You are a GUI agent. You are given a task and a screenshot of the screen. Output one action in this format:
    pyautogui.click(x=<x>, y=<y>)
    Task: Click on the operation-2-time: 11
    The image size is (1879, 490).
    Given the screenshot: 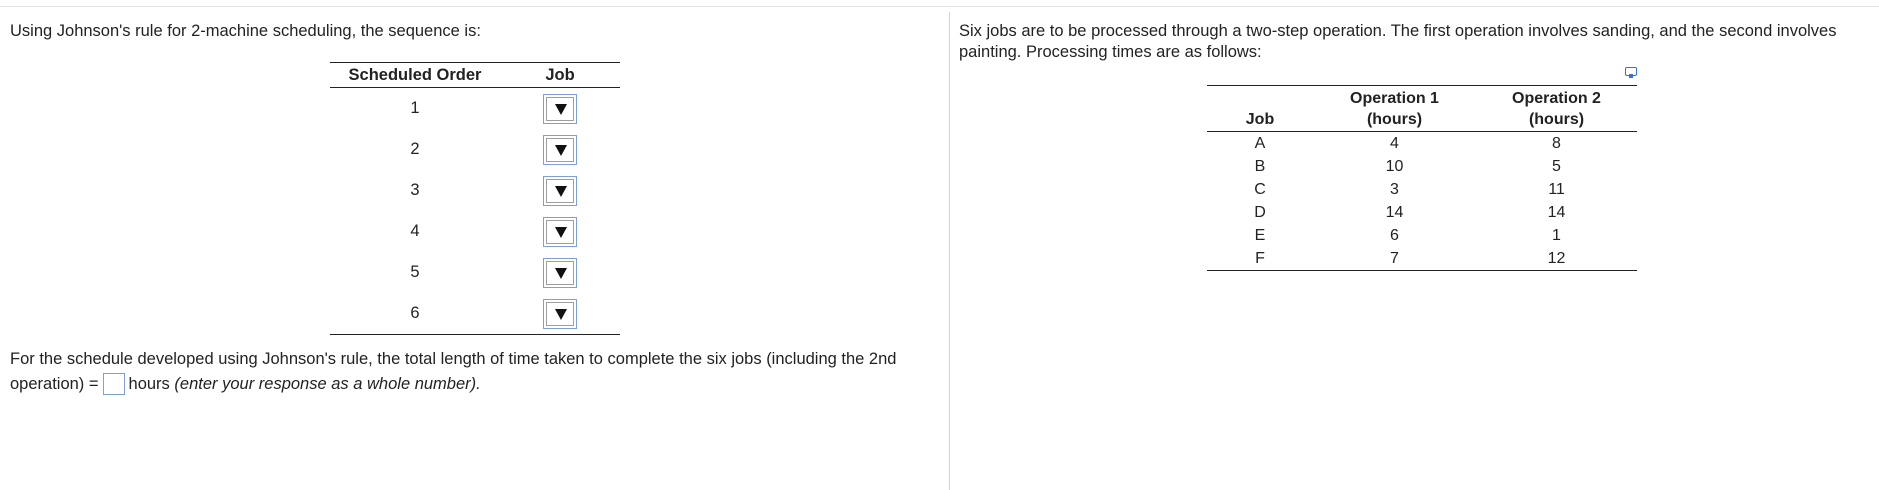 What is the action you would take?
    pyautogui.click(x=1556, y=189)
    